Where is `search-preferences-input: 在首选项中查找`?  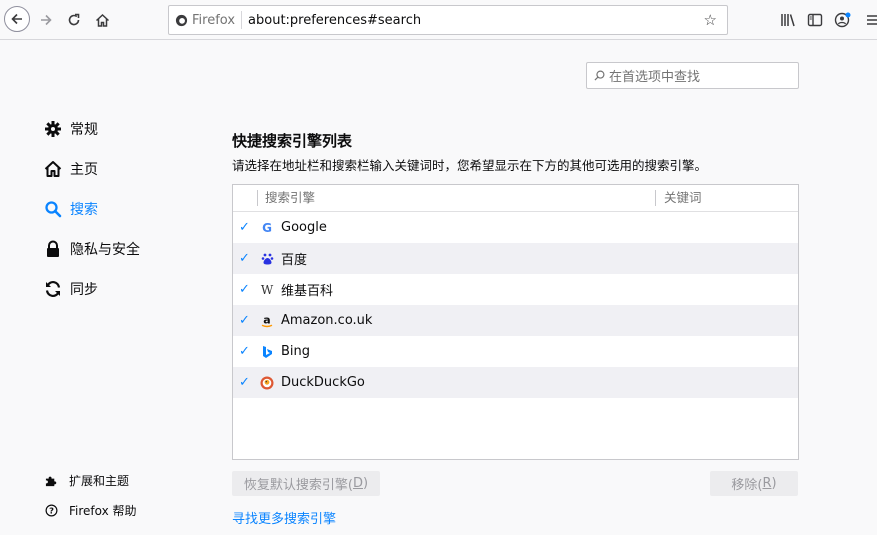 search-preferences-input: 在首选项中查找 is located at coordinates (692, 75).